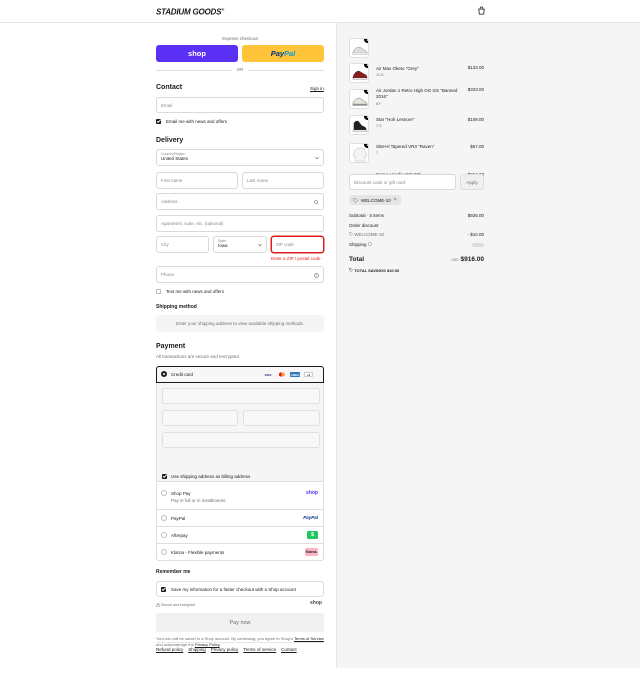  Describe the element at coordinates (310, 517) in the screenshot. I see `paypal-logo: PayPal` at that location.